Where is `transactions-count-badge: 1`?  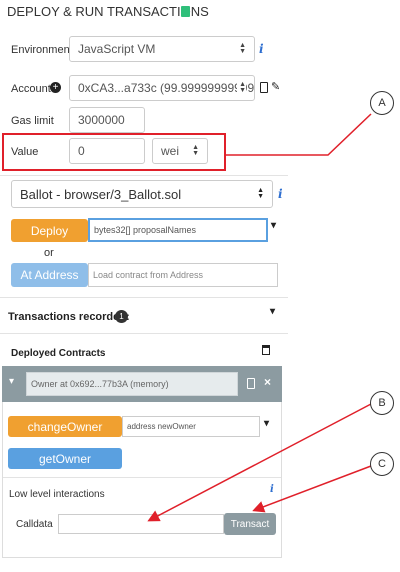 transactions-count-badge: 1 is located at coordinates (121, 316).